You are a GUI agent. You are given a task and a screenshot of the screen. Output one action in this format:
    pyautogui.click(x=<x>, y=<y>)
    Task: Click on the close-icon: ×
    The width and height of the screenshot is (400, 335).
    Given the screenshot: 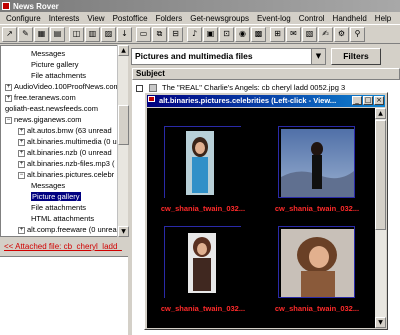 What is the action you would take?
    pyautogui.click(x=379, y=100)
    